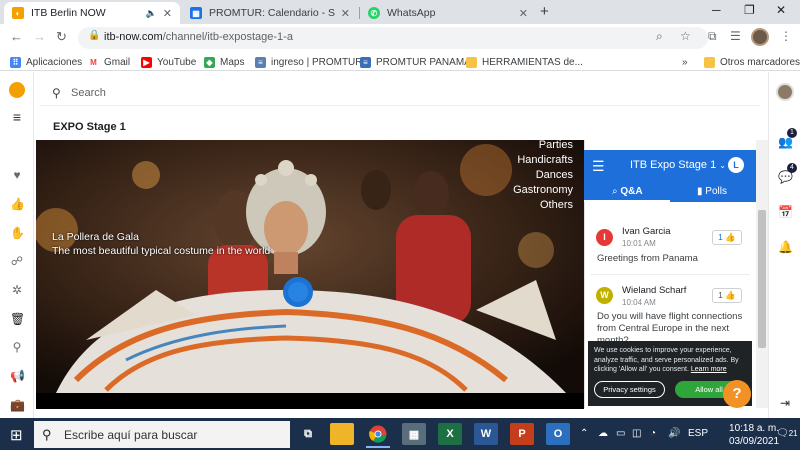 This screenshot has width=800, height=450. I want to click on people-icon: ⌃, so click(584, 433).